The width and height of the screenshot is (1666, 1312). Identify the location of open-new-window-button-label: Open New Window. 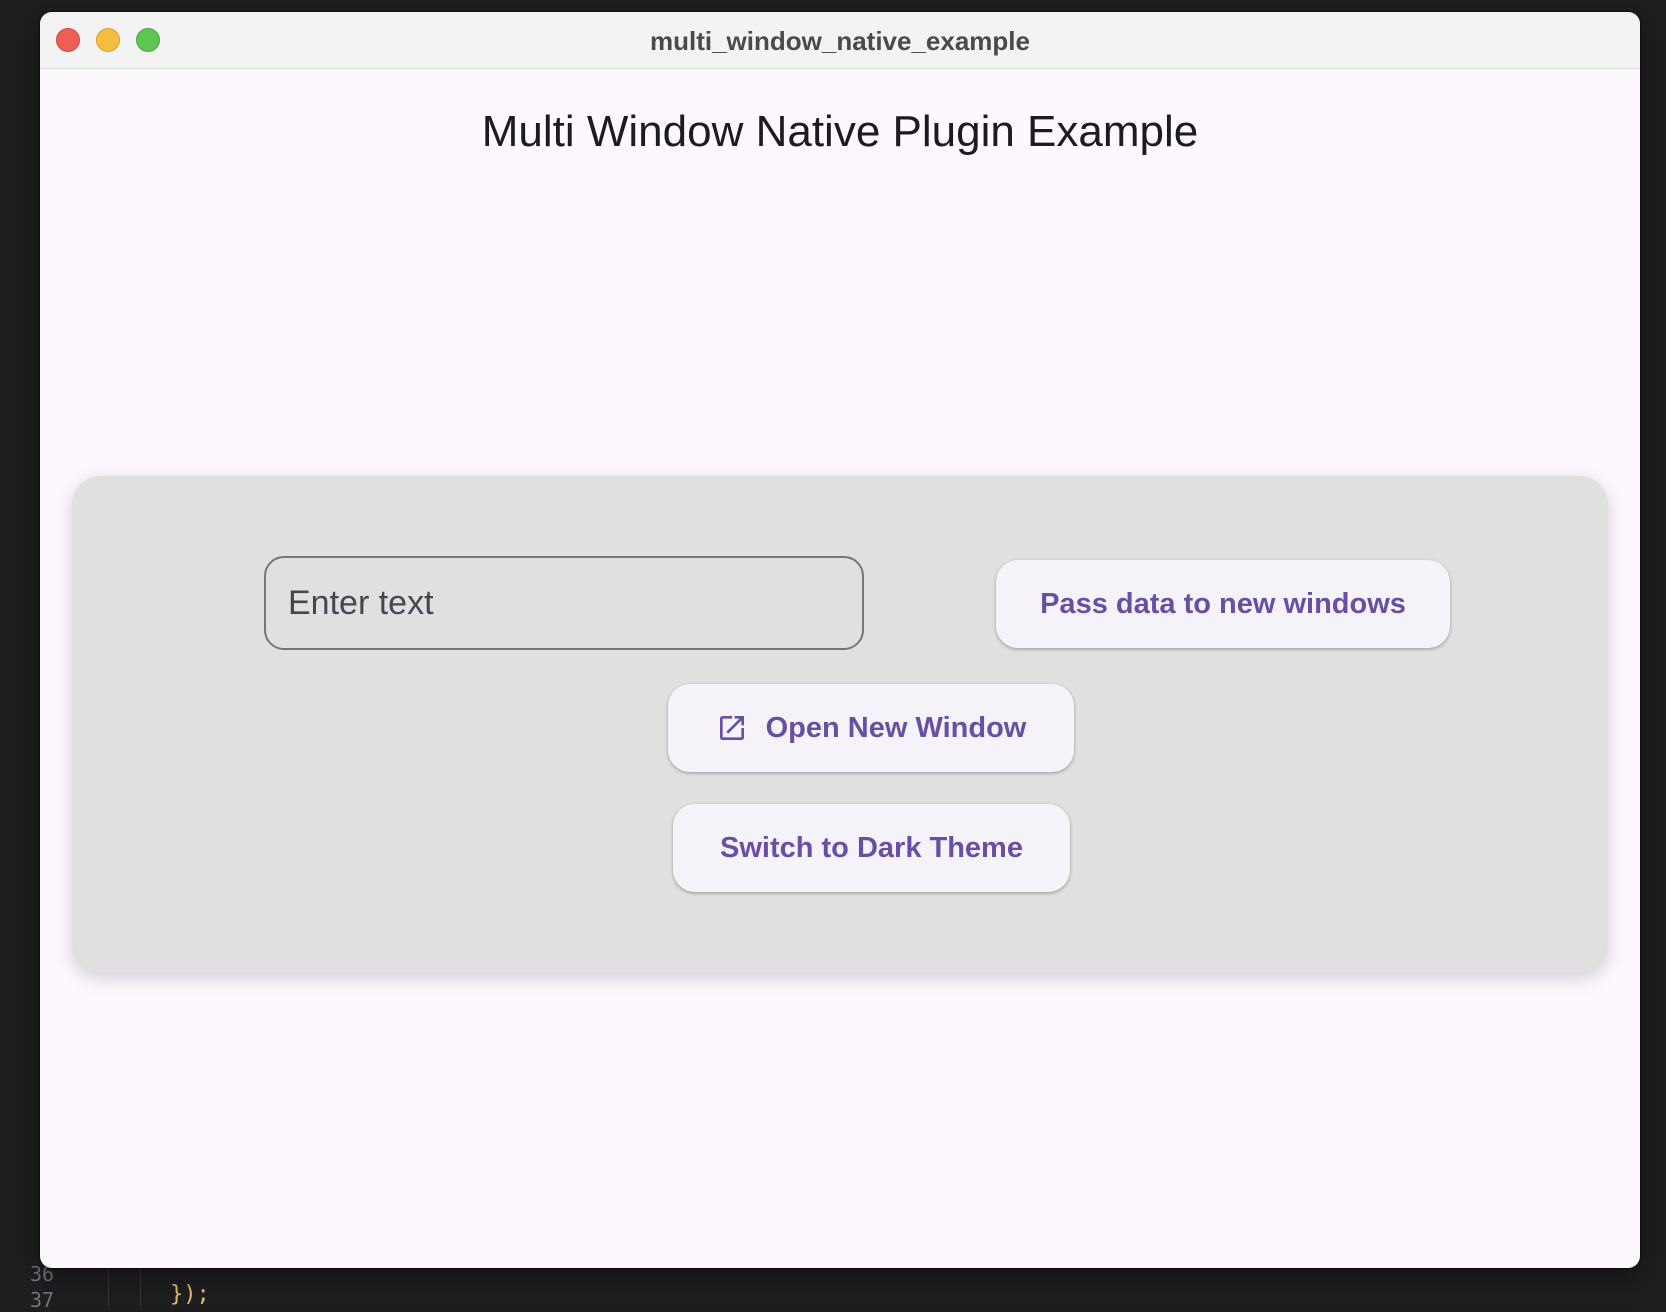
(896, 727).